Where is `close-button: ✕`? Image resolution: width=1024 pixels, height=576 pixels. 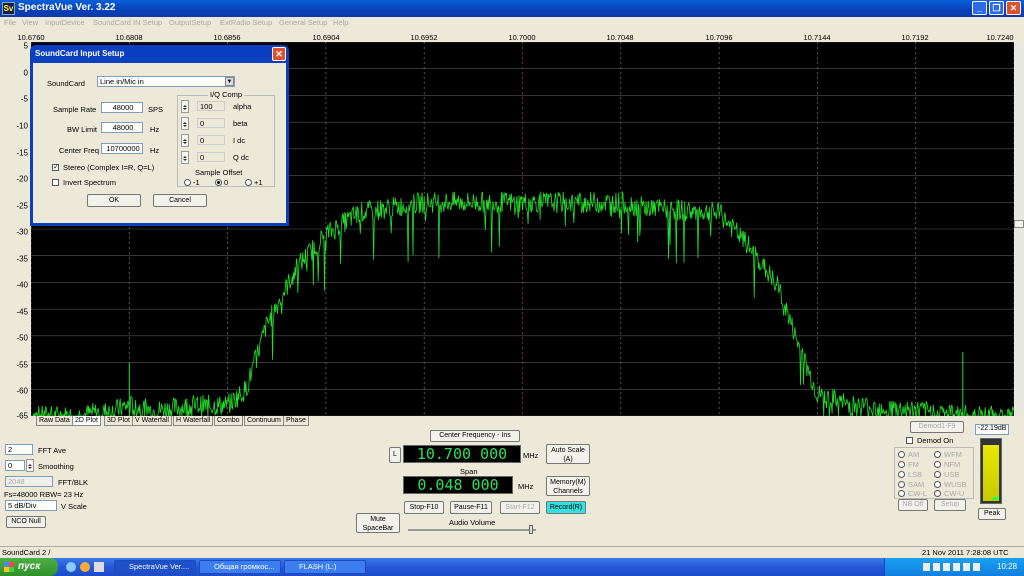 close-button: ✕ is located at coordinates (1013, 8).